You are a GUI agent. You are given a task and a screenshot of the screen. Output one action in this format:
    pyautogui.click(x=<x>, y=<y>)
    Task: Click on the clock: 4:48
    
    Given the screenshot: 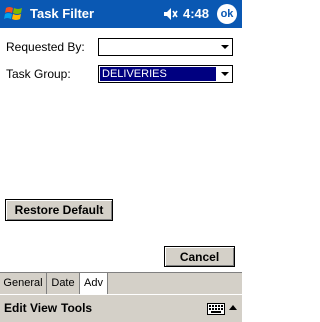 What is the action you would take?
    pyautogui.click(x=196, y=13)
    